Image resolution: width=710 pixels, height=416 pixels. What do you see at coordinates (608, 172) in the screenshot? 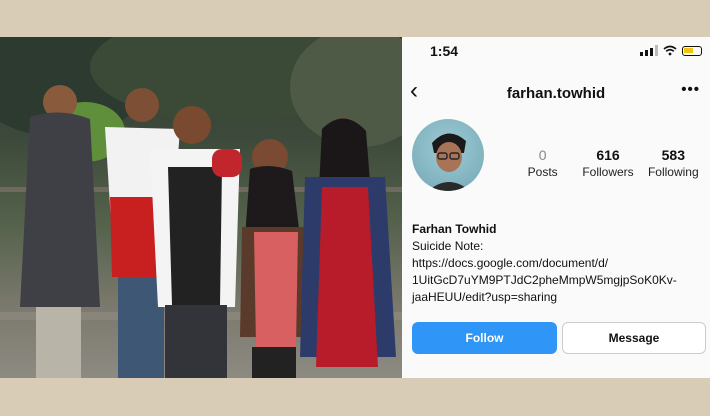
I see `stat-followers-label: Followers` at bounding box center [608, 172].